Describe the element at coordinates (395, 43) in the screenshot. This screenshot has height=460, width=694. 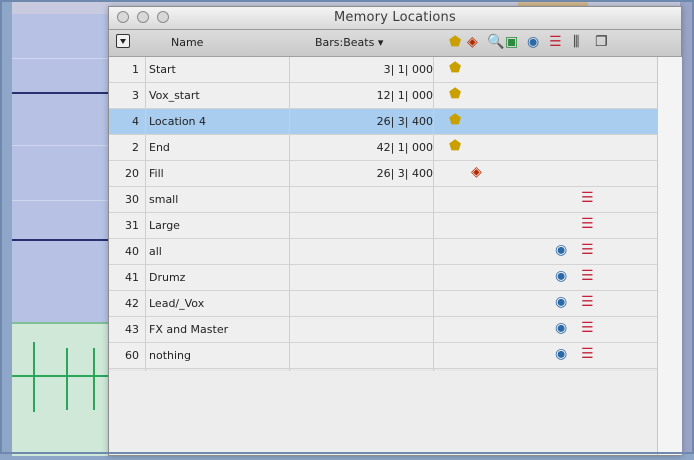
I see `column-header: Name Bars:Beats ▾ ⬟ ◈ 🔍 ▣ ◉ ☰ ⫼ ❐` at that location.